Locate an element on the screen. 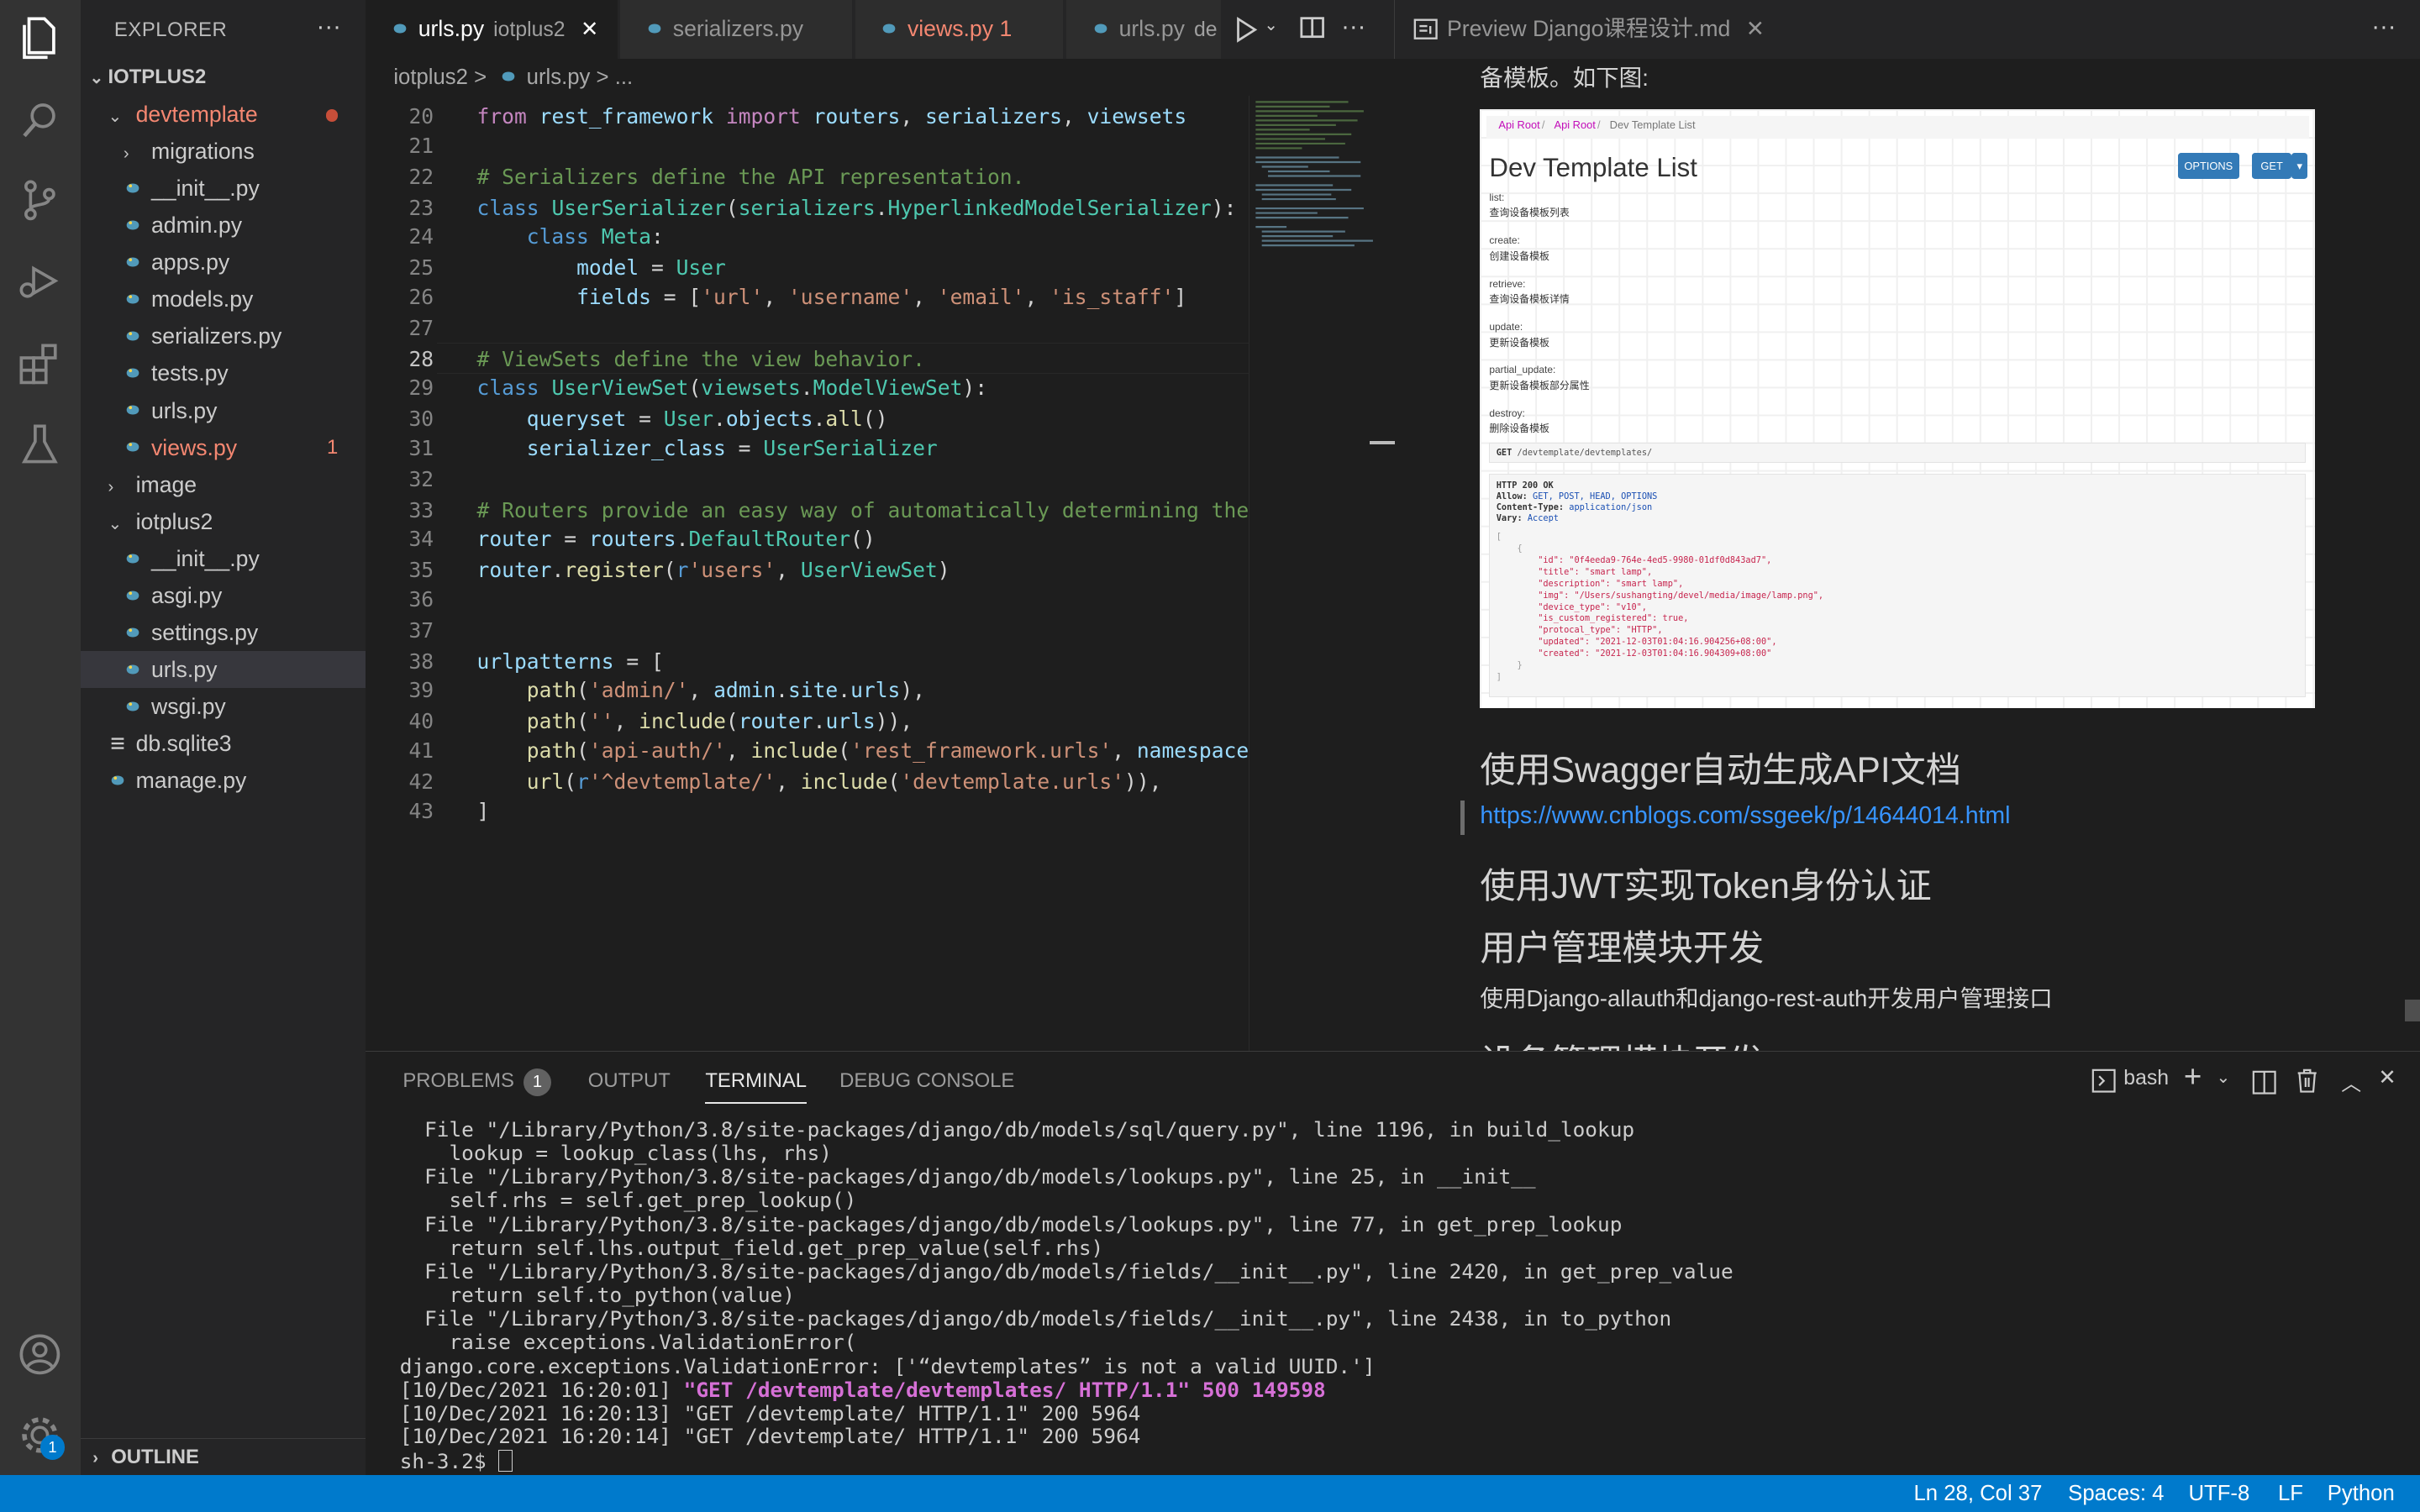 The image size is (2420, 1512). tree-item-label: __init__.py is located at coordinates (205, 558).